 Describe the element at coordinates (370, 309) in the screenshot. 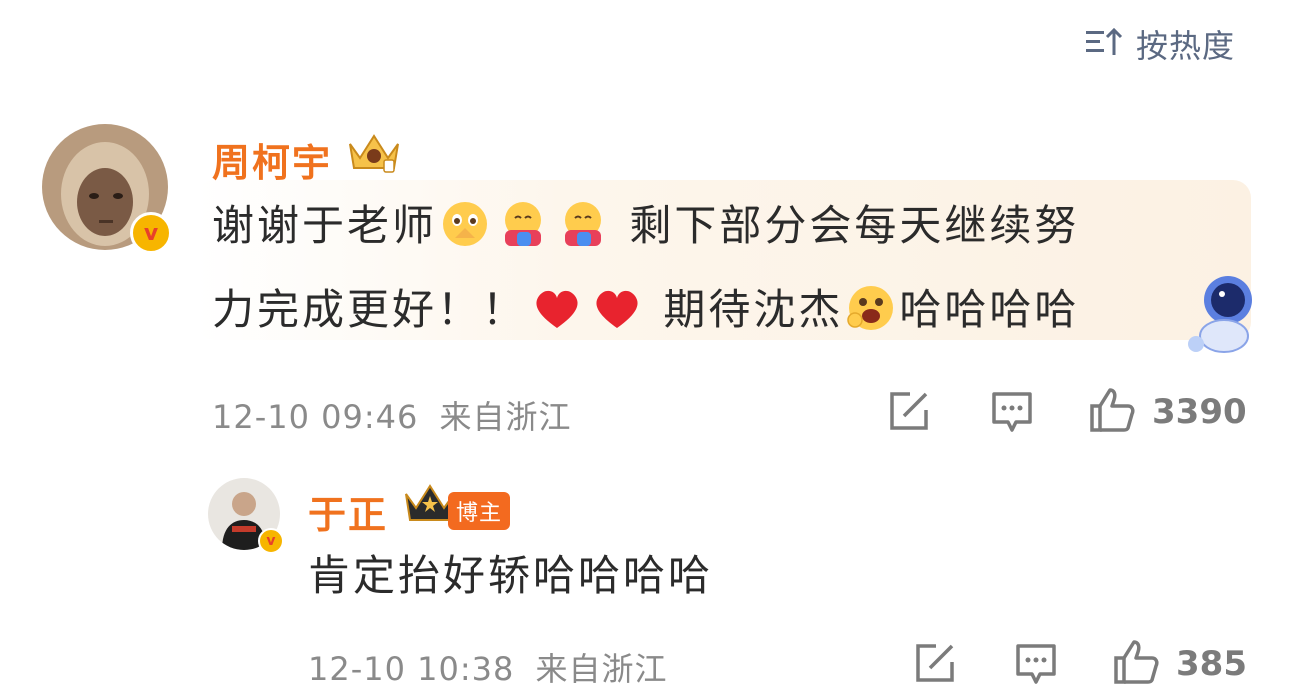

I see `comment-text-part: 力完成更好！！` at that location.